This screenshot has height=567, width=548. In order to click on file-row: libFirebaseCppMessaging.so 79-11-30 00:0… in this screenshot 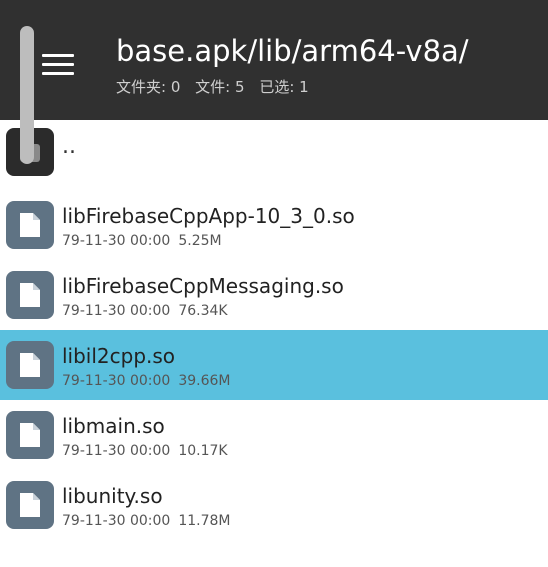, I will do `click(274, 295)`.